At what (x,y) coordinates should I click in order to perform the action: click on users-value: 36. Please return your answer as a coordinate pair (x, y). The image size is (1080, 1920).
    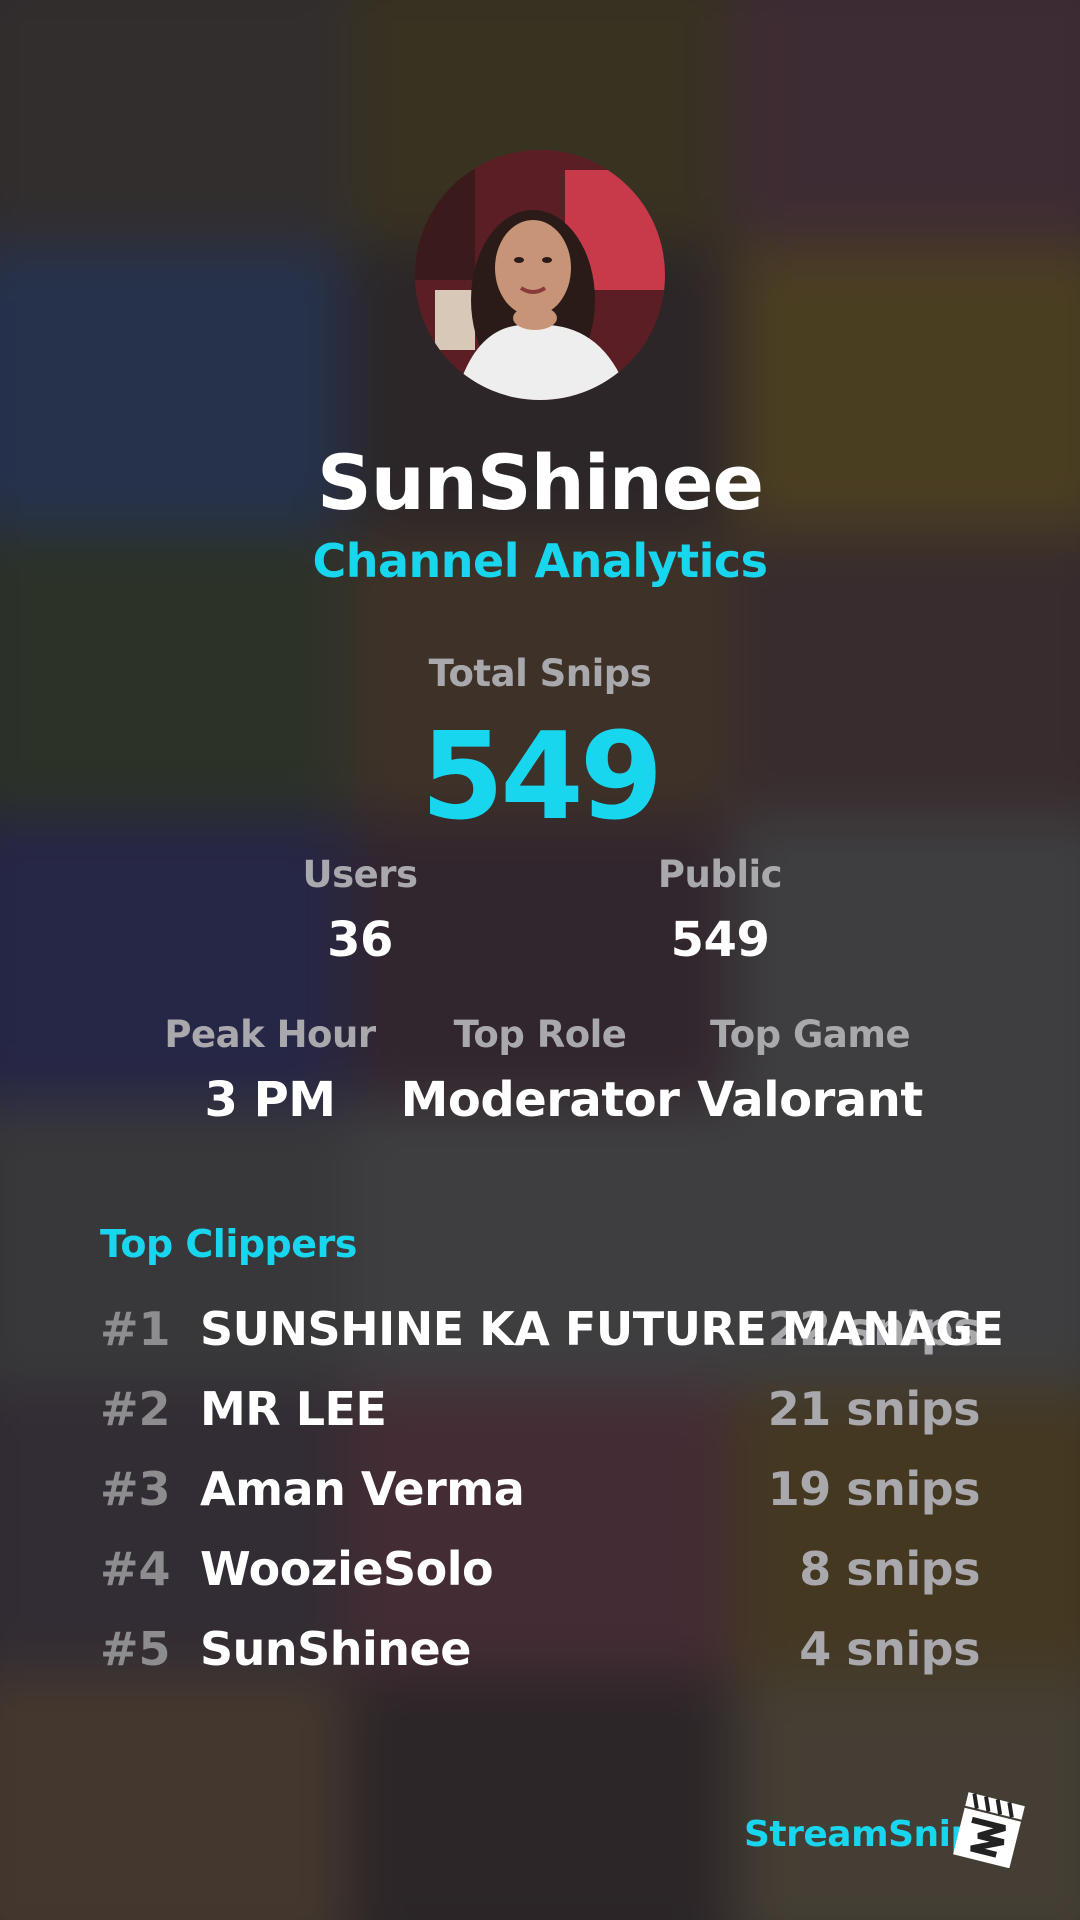
    Looking at the image, I should click on (360, 940).